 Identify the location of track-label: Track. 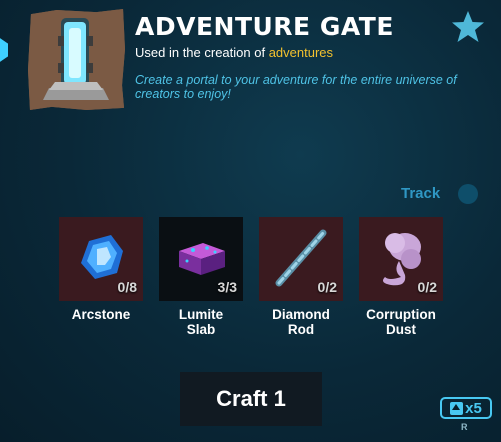
(420, 193).